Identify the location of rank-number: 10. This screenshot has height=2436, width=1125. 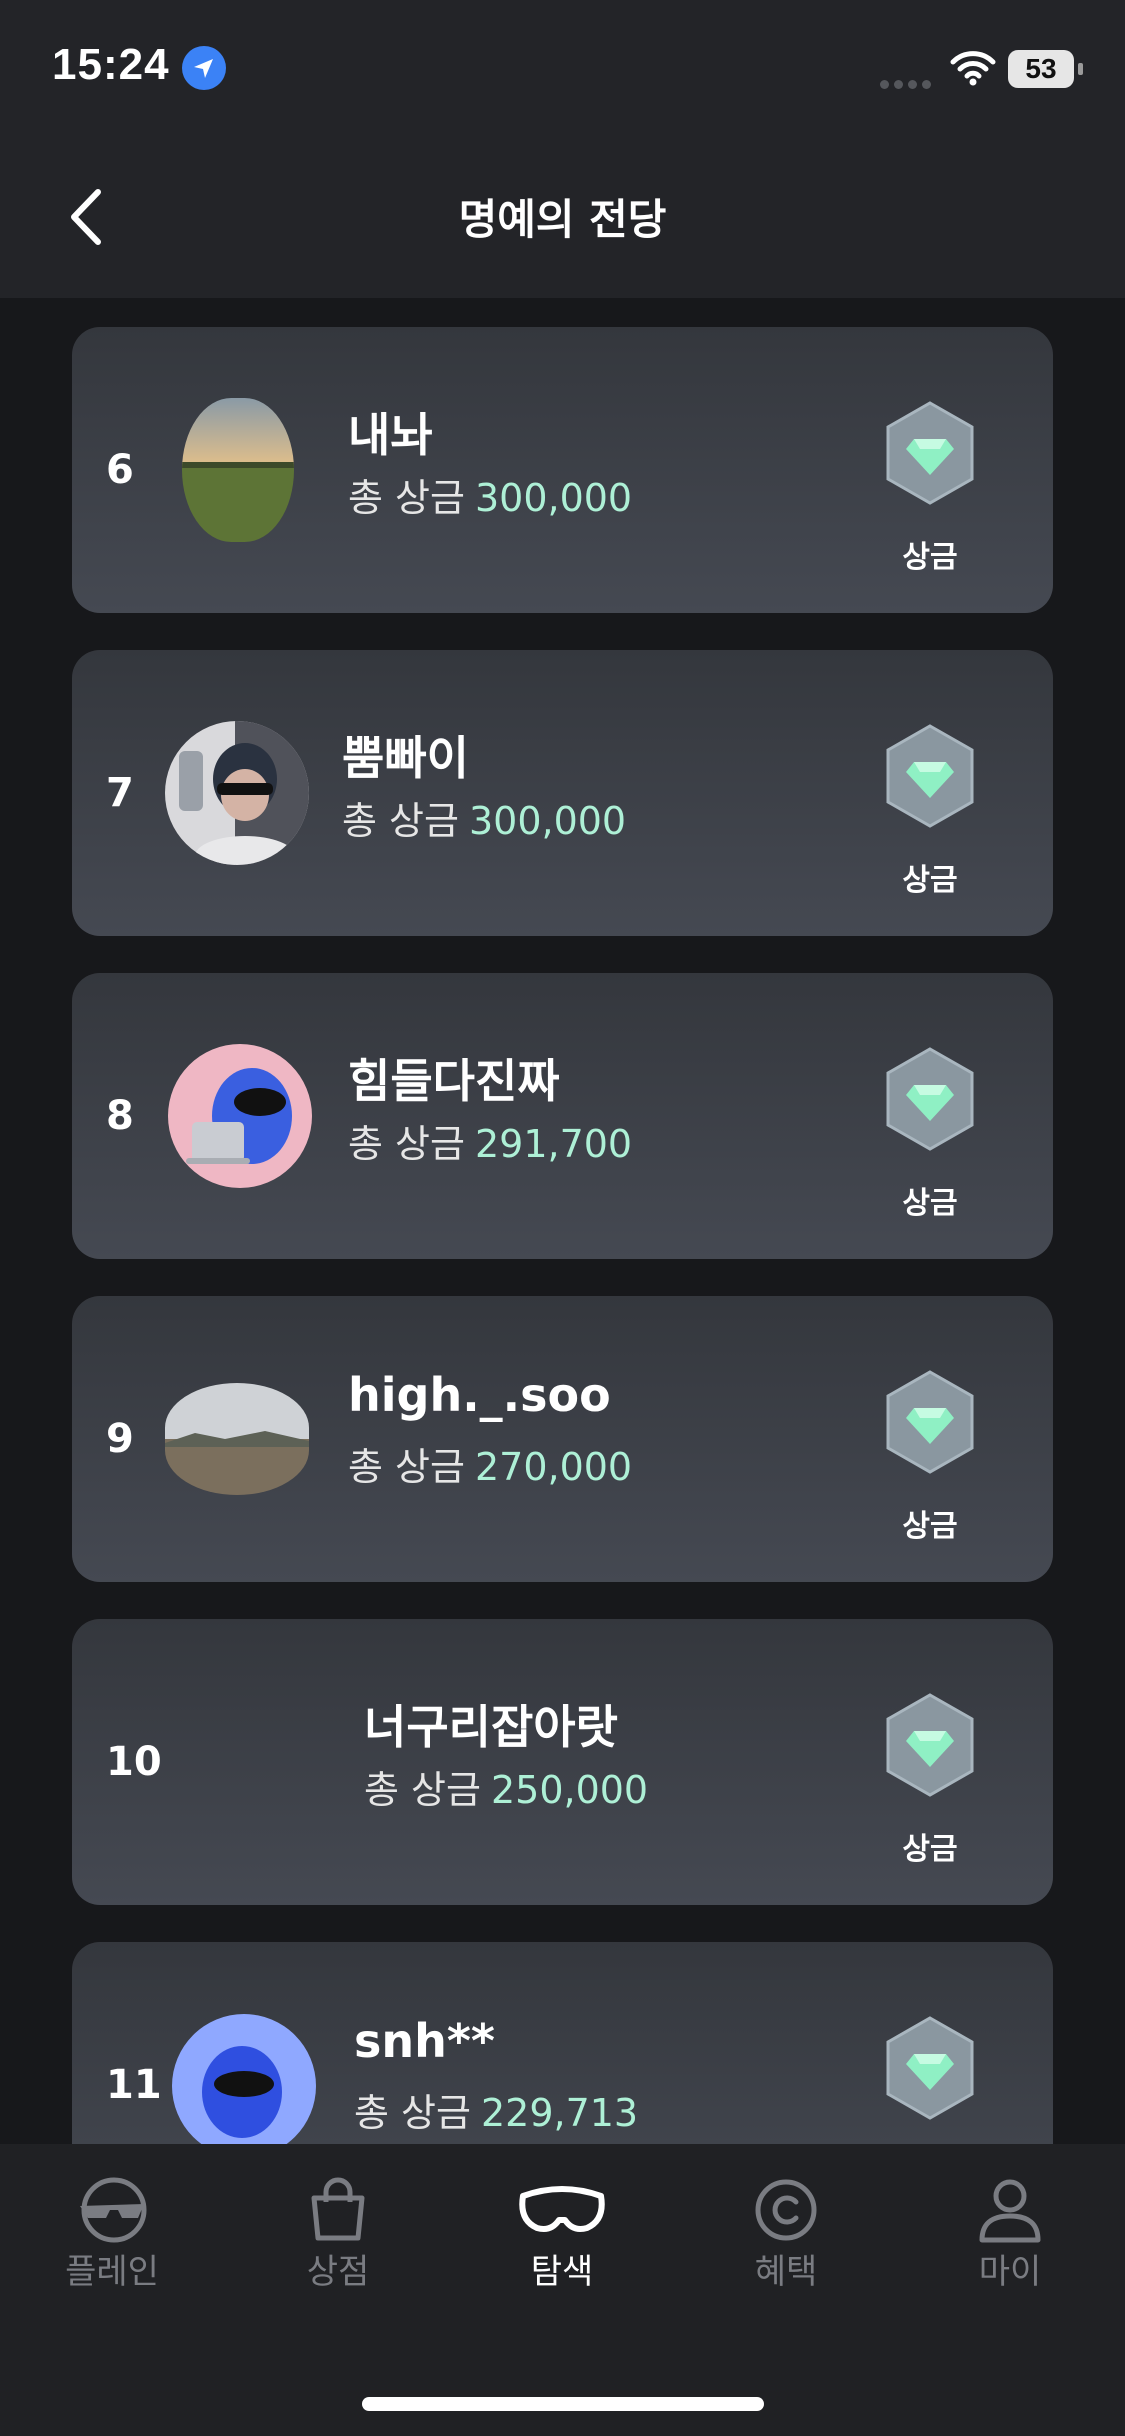
(134, 1762).